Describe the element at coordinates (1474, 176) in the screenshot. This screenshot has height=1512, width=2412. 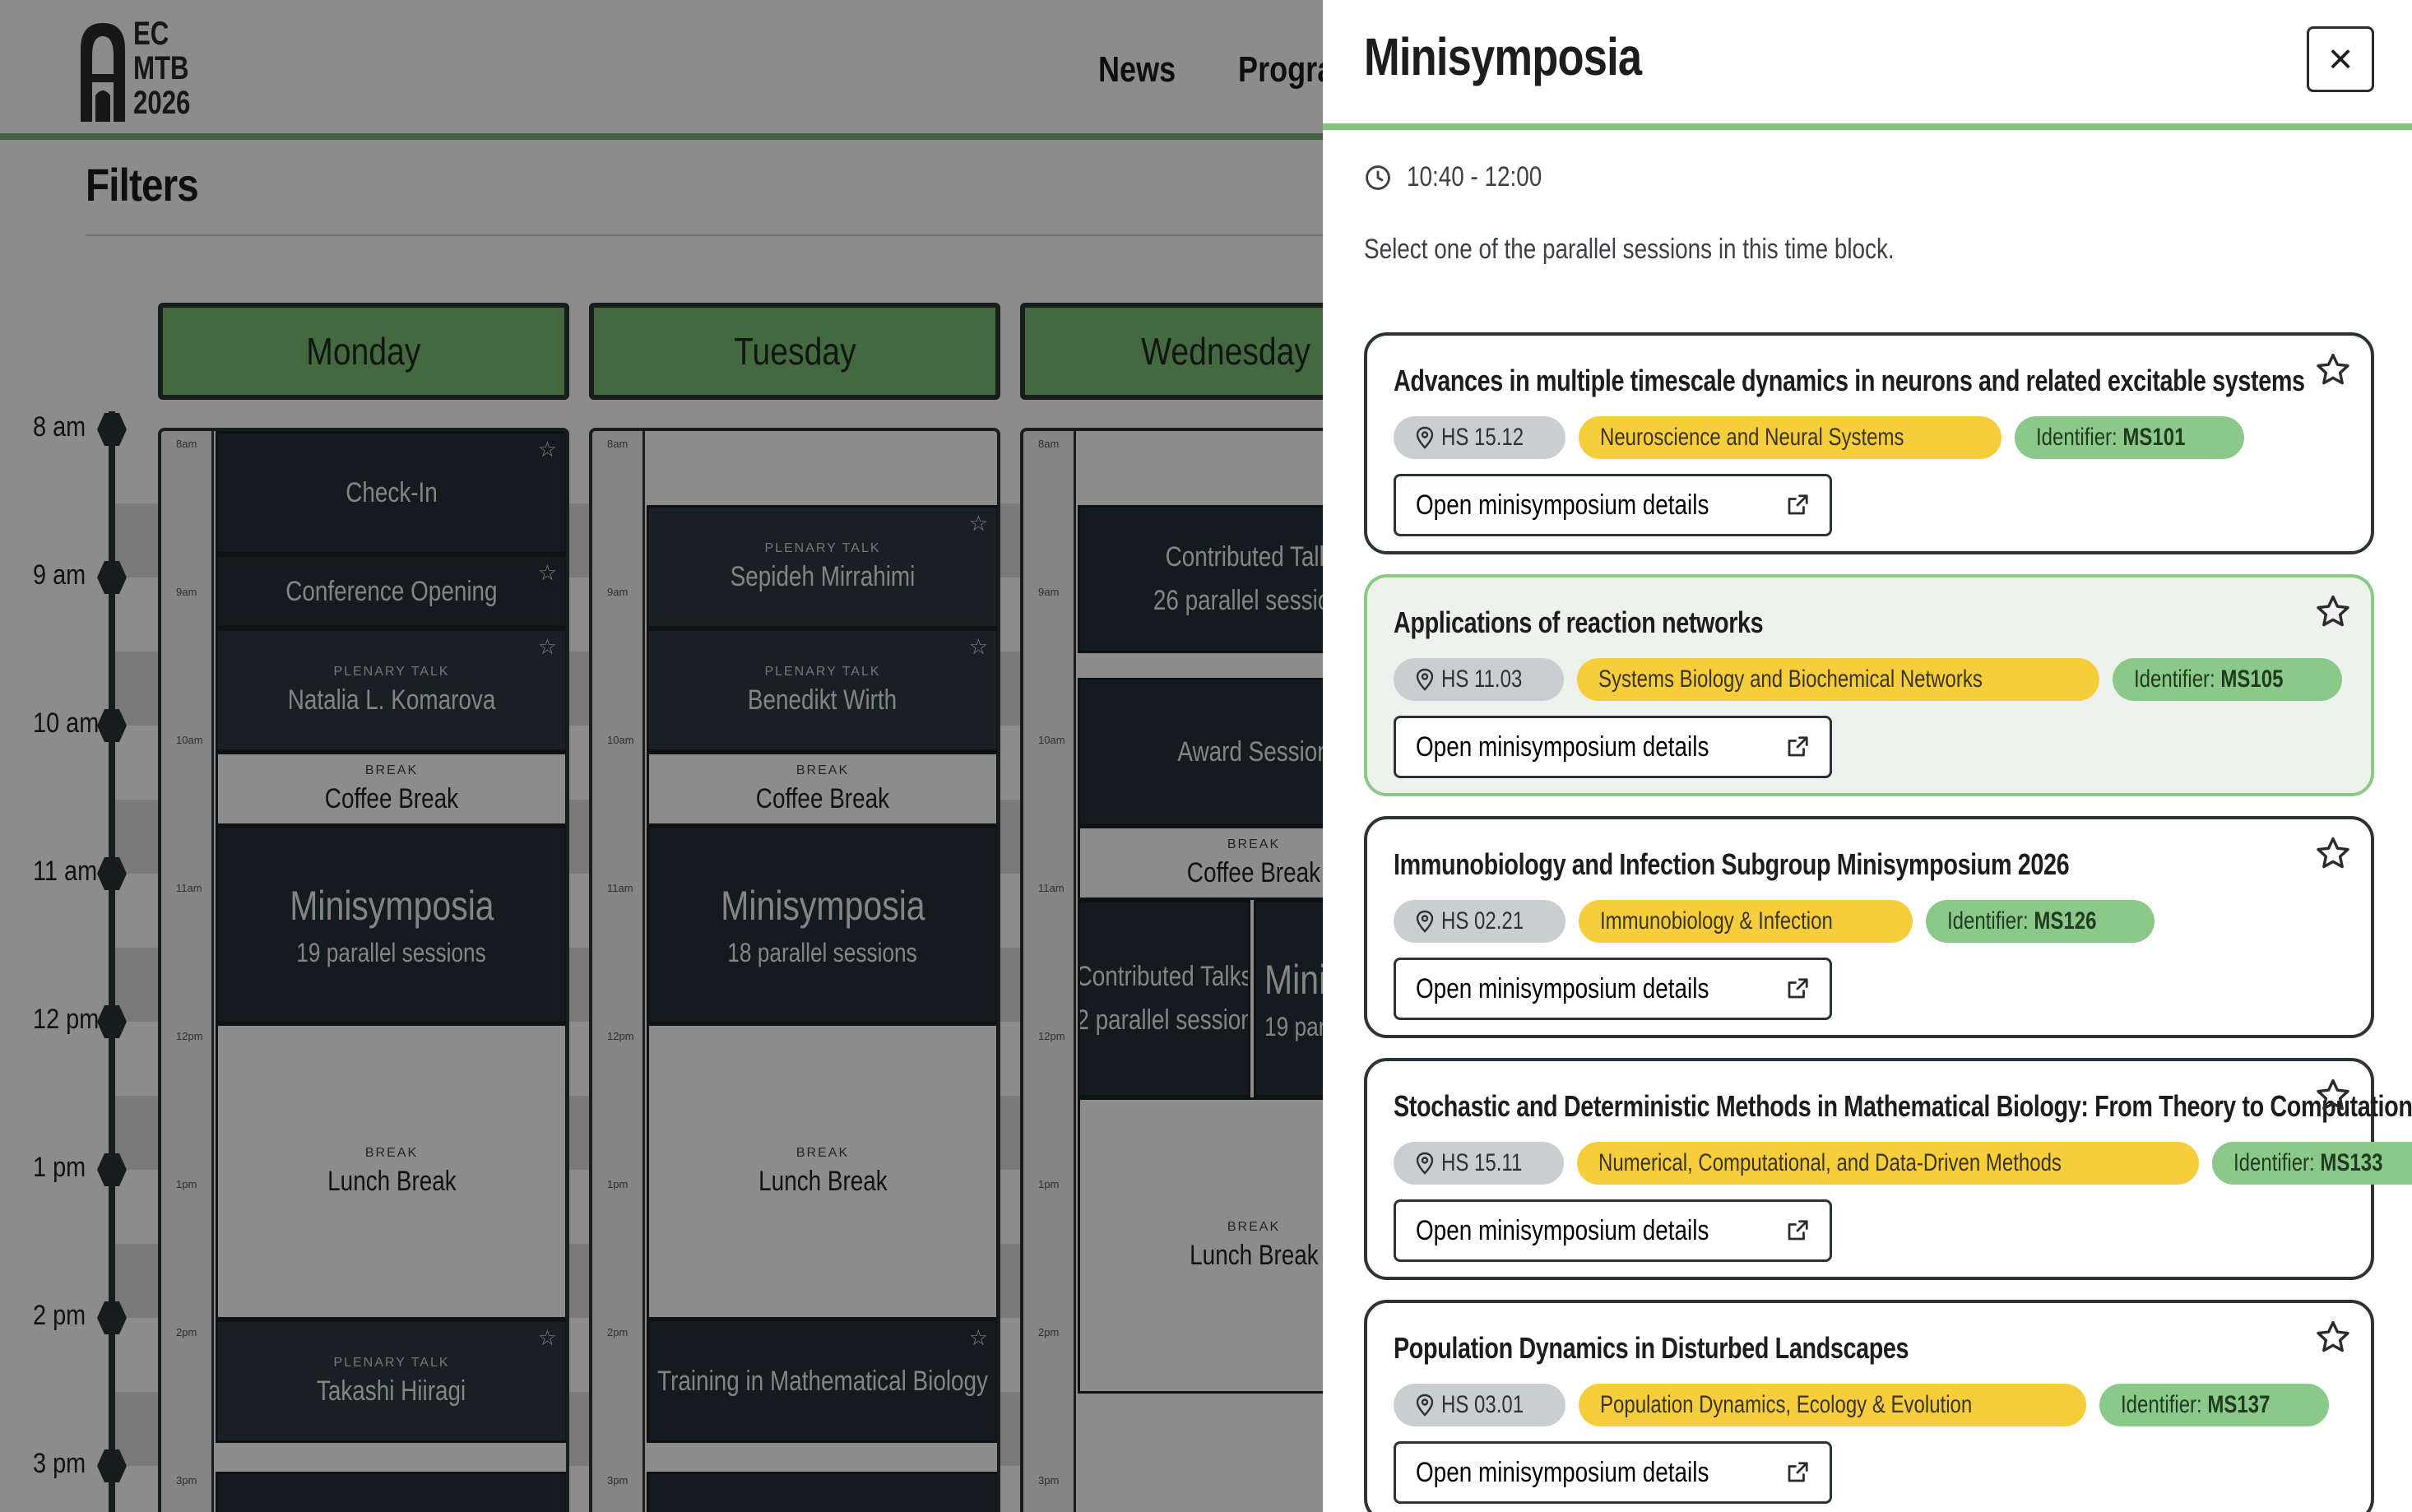
I see `time-range: 10:40 - 12:00` at that location.